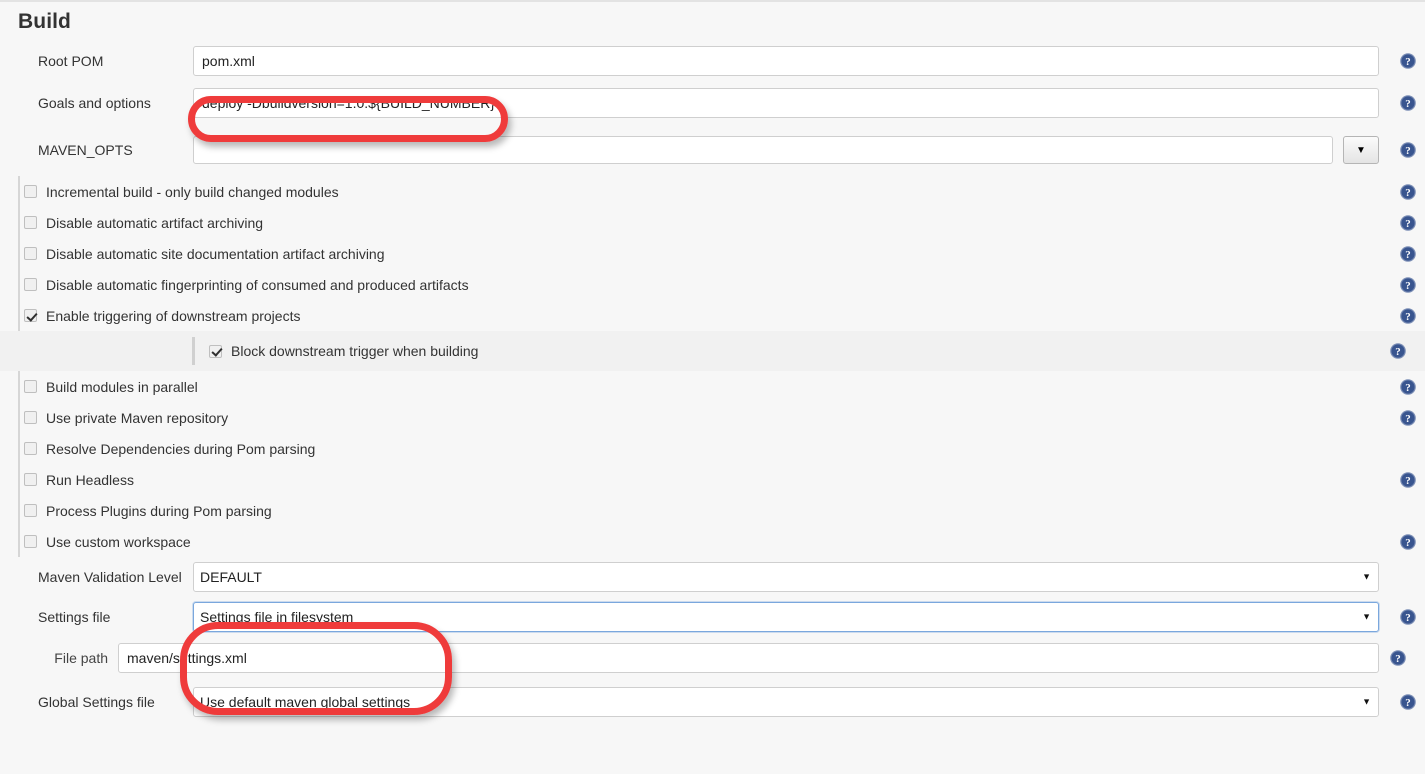 This screenshot has height=774, width=1425. What do you see at coordinates (85, 150) in the screenshot?
I see `maven-opts-label: MAVEN_OPTS` at bounding box center [85, 150].